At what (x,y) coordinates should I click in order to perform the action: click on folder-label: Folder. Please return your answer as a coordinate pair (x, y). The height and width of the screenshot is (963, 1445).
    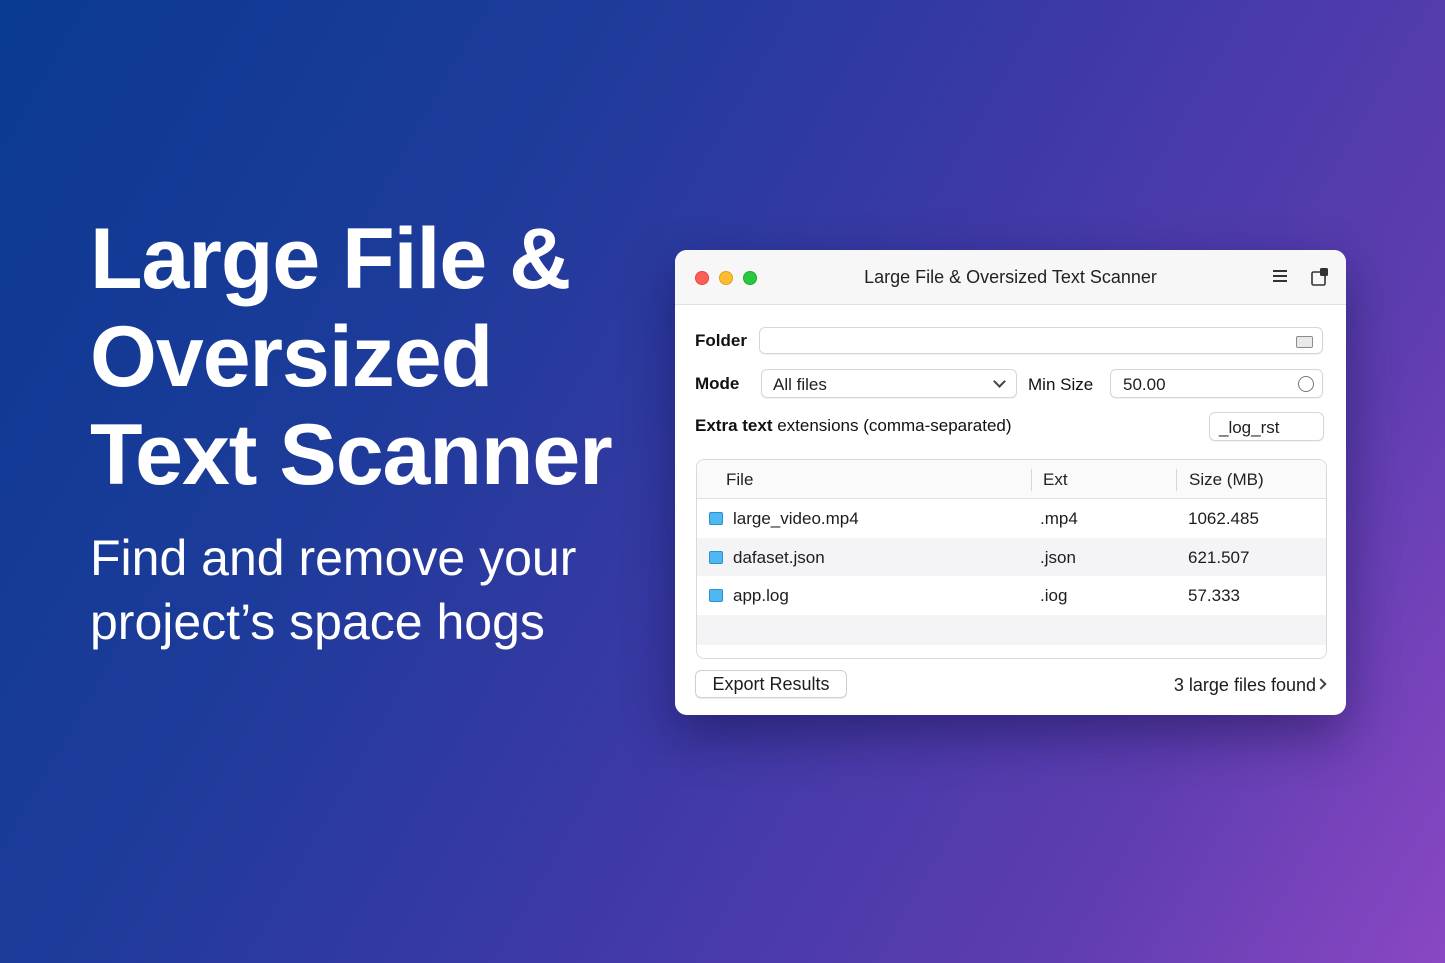
    Looking at the image, I should click on (721, 340).